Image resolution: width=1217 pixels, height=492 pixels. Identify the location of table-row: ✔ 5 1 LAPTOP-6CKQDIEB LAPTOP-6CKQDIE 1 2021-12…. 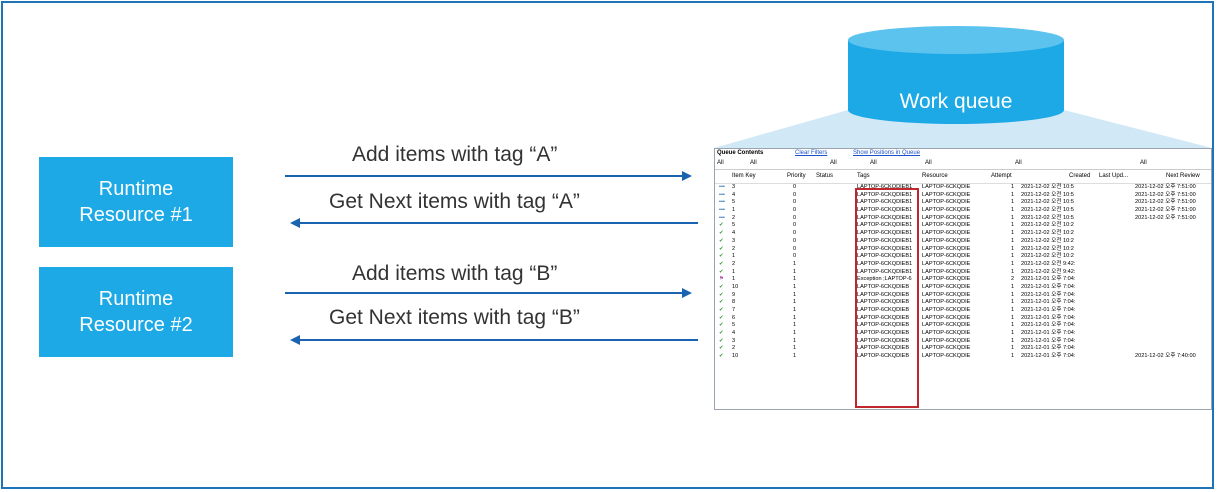
(963, 326).